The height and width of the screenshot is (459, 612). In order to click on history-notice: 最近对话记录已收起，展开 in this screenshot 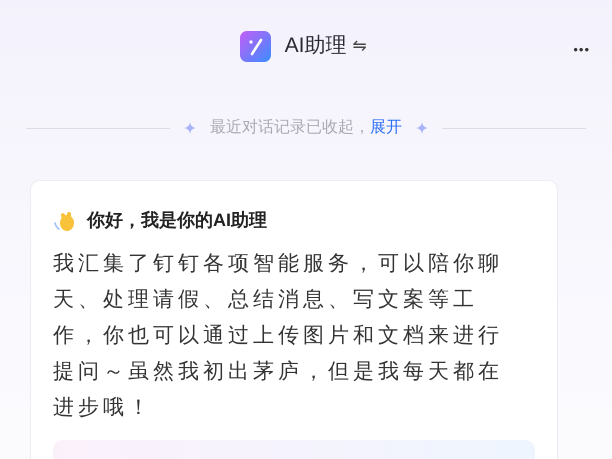, I will do `click(306, 128)`.